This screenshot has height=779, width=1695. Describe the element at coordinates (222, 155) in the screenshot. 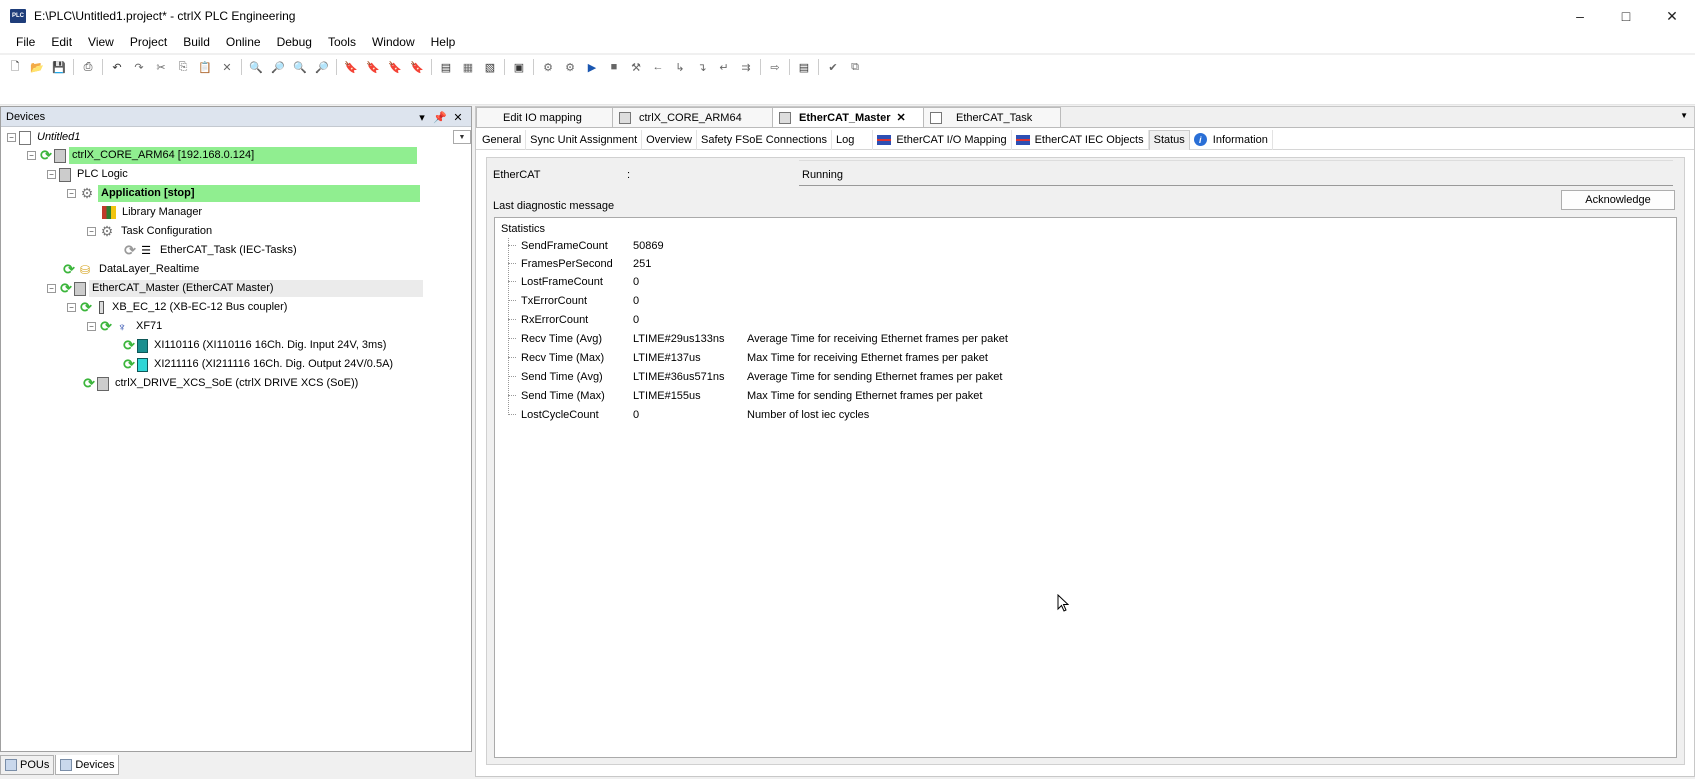

I see `tree-item-ctrlx-core: − ⟳ ctrlX_CORE_ARM64 [192.168.0.124]` at that location.